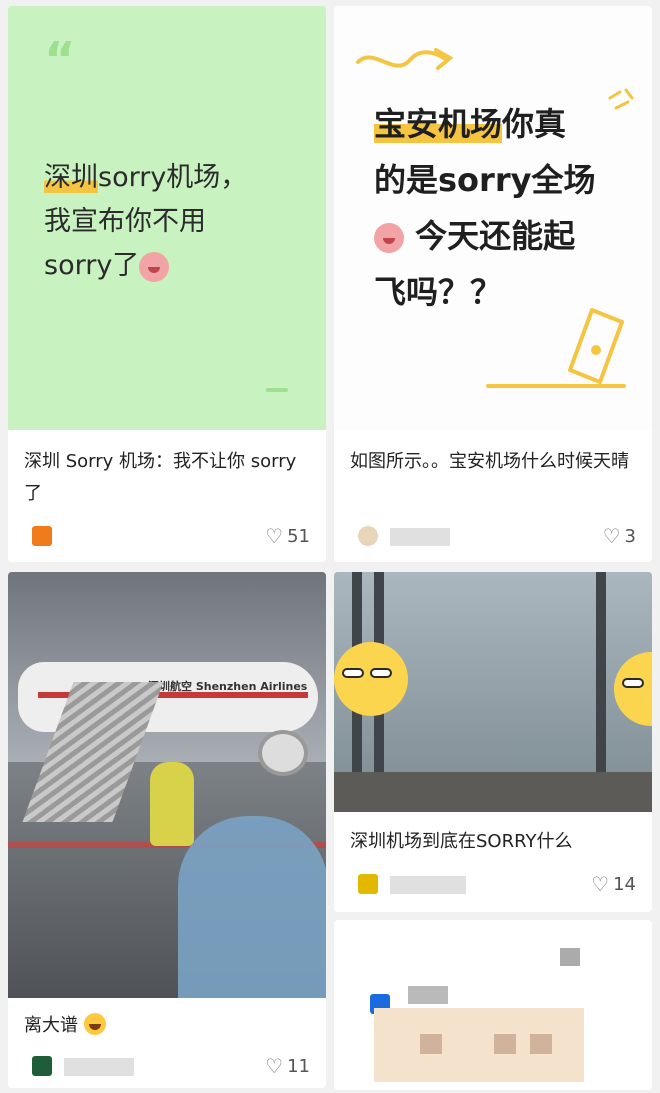 This screenshot has height=1093, width=660. Describe the element at coordinates (493, 792) in the screenshot. I see `terminal-floor` at that location.